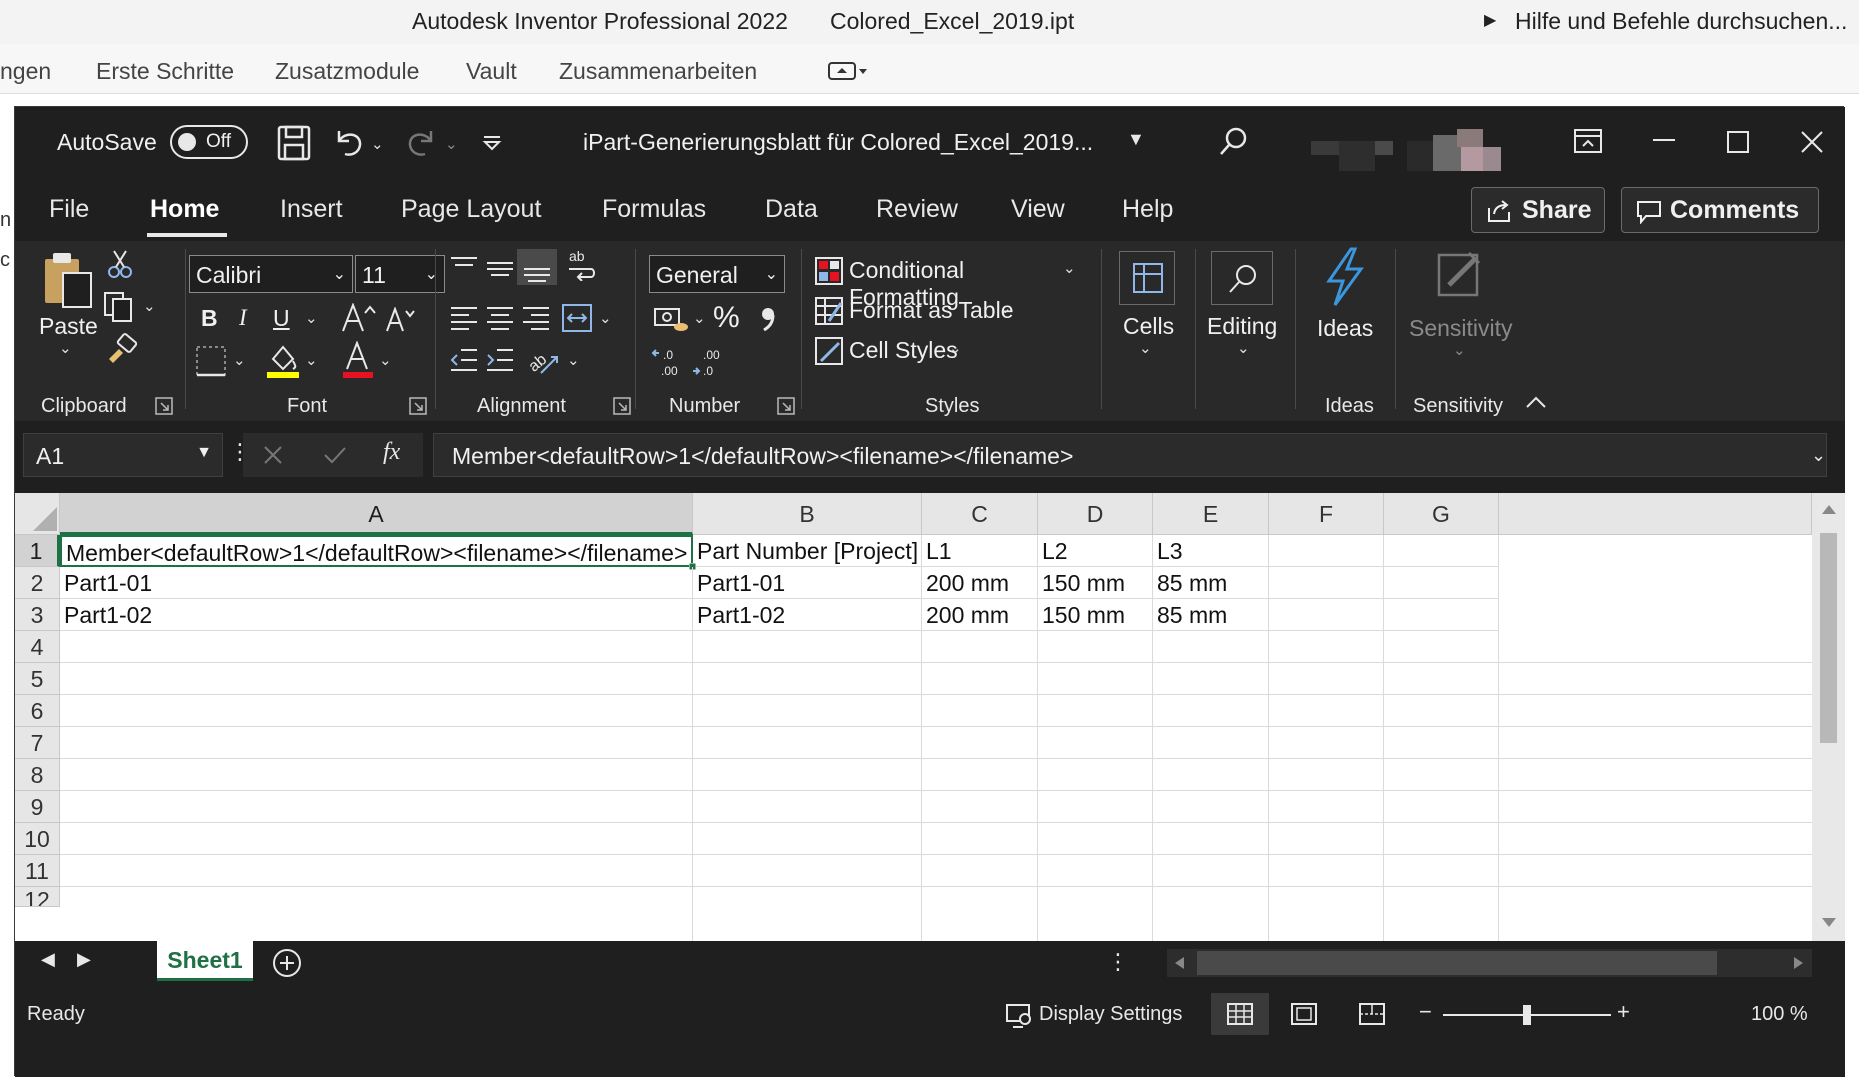  Describe the element at coordinates (1829, 509) in the screenshot. I see `scroll-up-icon` at that location.